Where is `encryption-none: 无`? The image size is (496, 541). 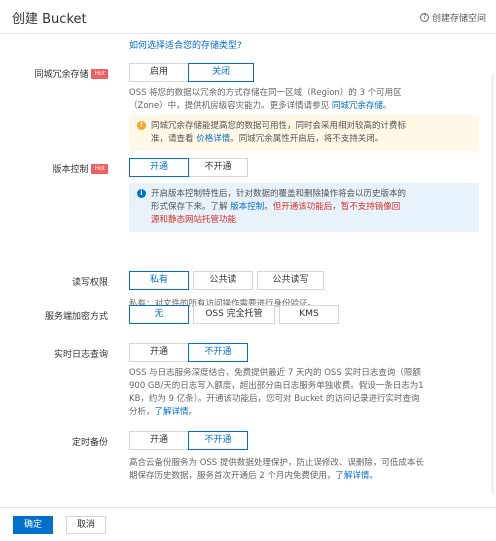 encryption-none: 无 is located at coordinates (159, 314).